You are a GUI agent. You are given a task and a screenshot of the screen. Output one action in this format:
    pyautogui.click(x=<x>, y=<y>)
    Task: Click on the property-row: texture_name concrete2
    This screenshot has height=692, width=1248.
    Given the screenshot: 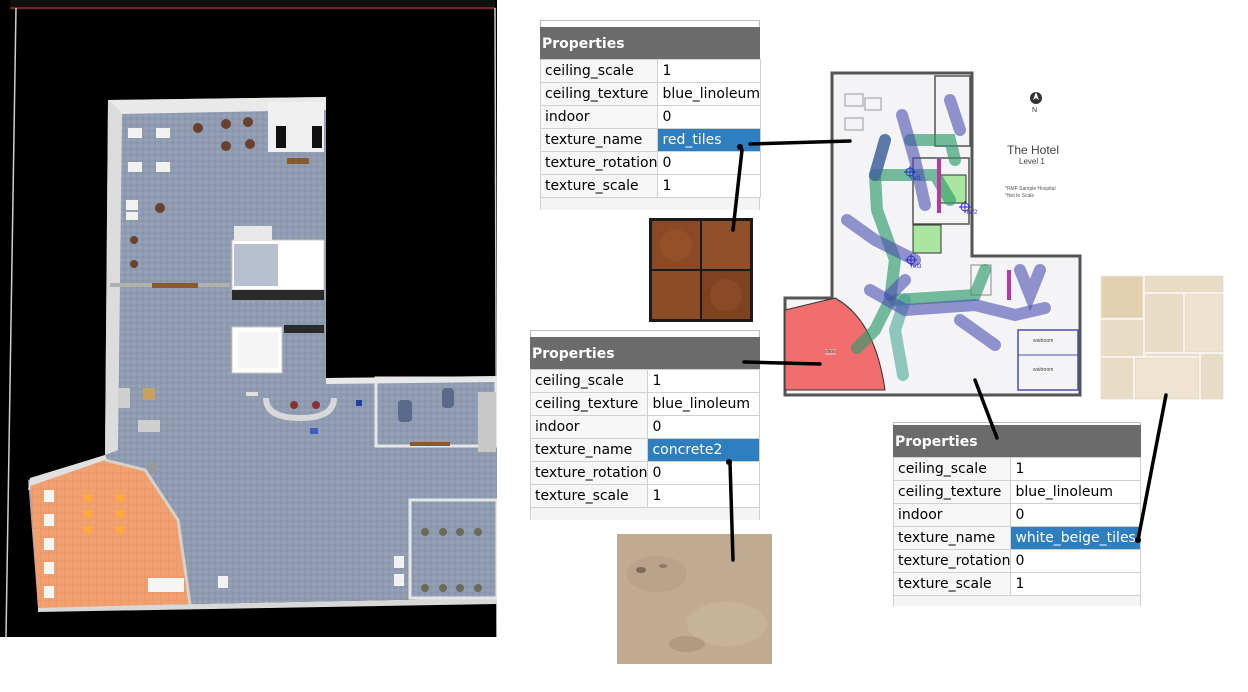 What is the action you would take?
    pyautogui.click(x=644, y=450)
    